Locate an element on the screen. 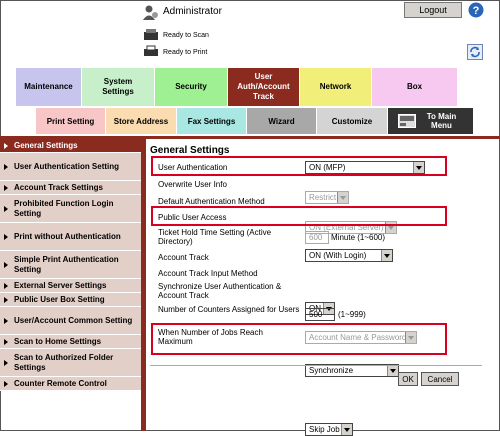 This screenshot has height=436, width=500. account-track-label: Account Track is located at coordinates (183, 257).